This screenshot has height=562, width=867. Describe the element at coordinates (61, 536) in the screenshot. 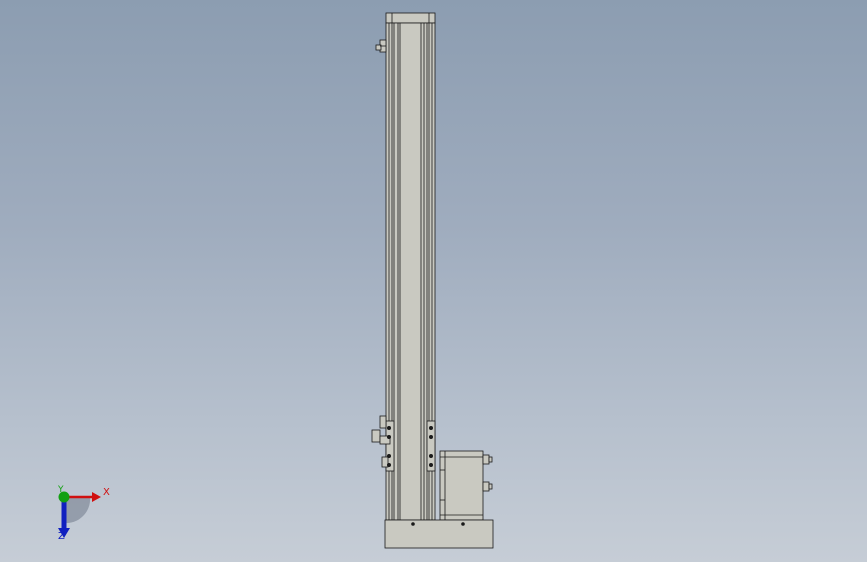

I see `triad-z-label: Z` at that location.